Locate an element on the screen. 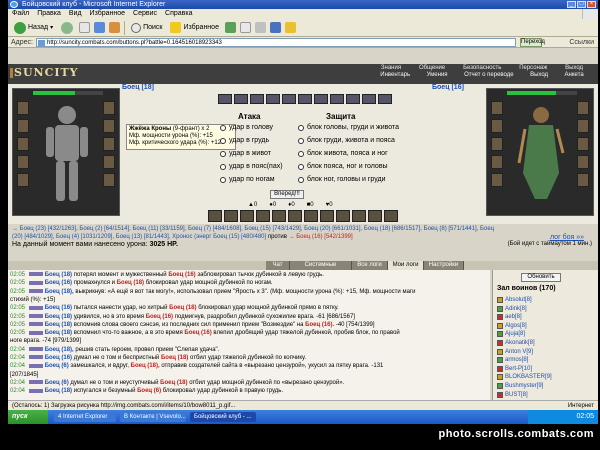 The width and height of the screenshot is (600, 450). attack-option-waist: удар в пояс(пах) is located at coordinates (251, 167).